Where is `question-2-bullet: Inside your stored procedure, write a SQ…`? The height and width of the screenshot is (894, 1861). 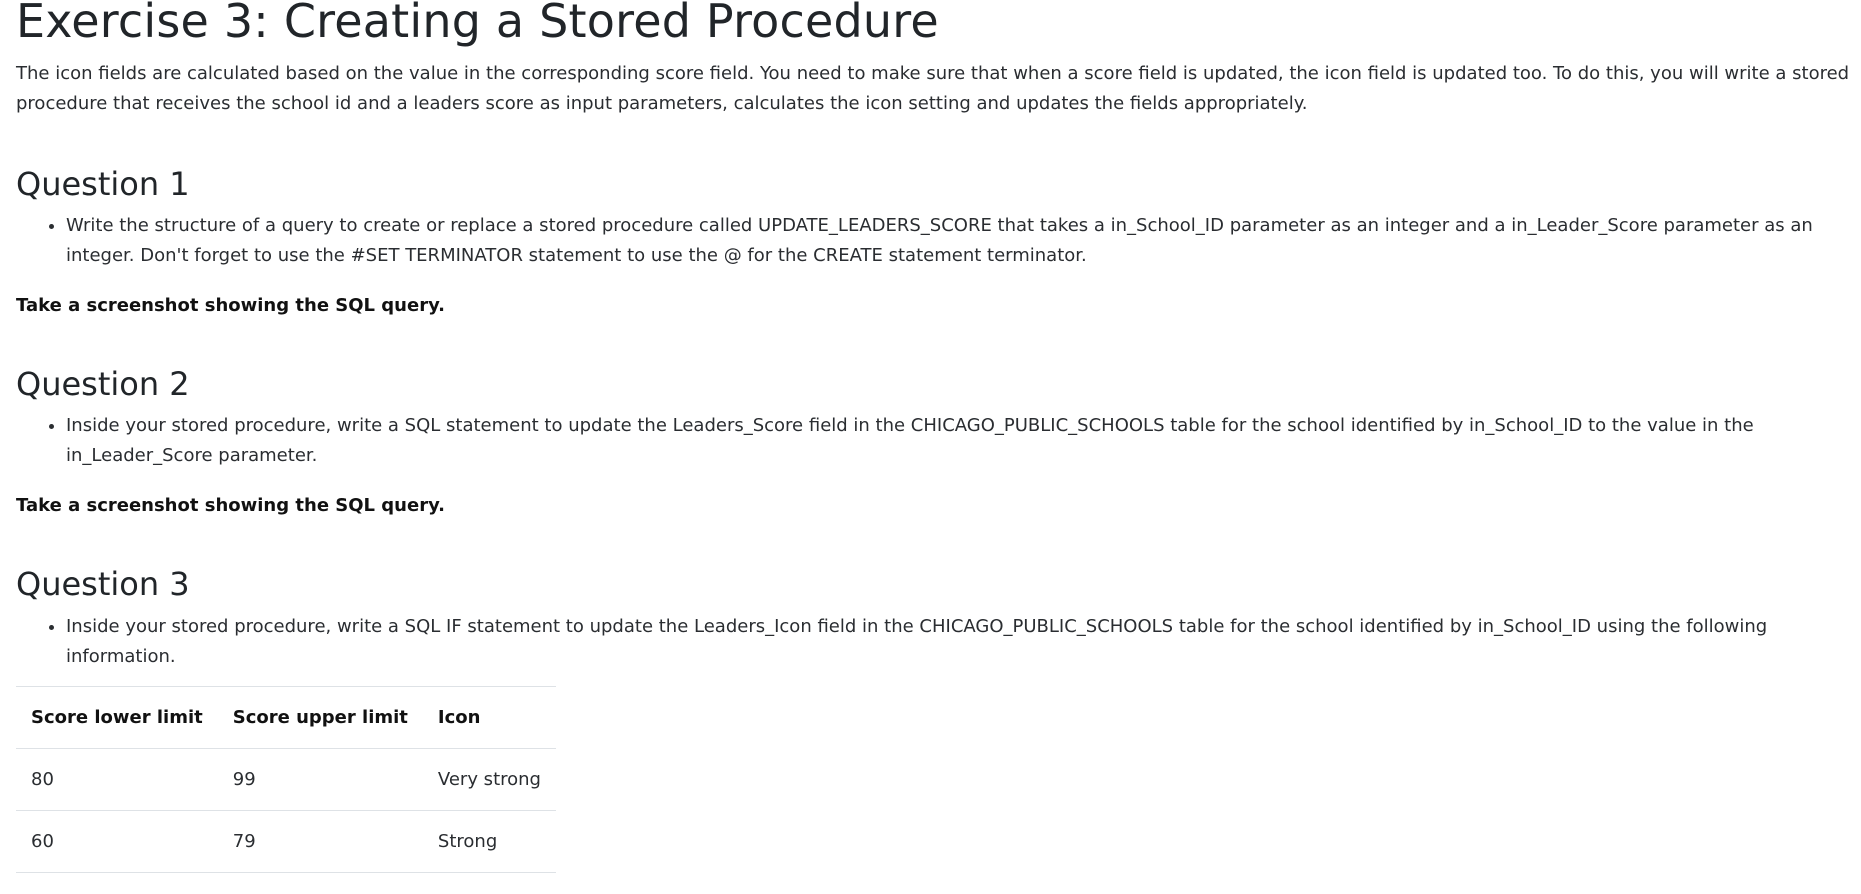 question-2-bullet: Inside your stored procedure, write a SQ… is located at coordinates (959, 441).